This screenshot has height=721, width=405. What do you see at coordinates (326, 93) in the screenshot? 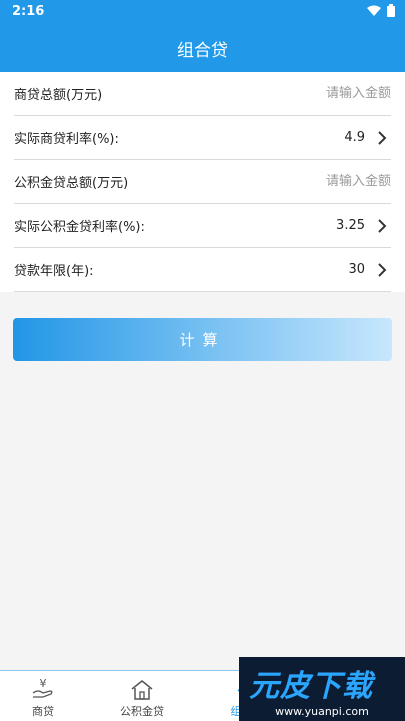
I see `commercial-amount-input` at bounding box center [326, 93].